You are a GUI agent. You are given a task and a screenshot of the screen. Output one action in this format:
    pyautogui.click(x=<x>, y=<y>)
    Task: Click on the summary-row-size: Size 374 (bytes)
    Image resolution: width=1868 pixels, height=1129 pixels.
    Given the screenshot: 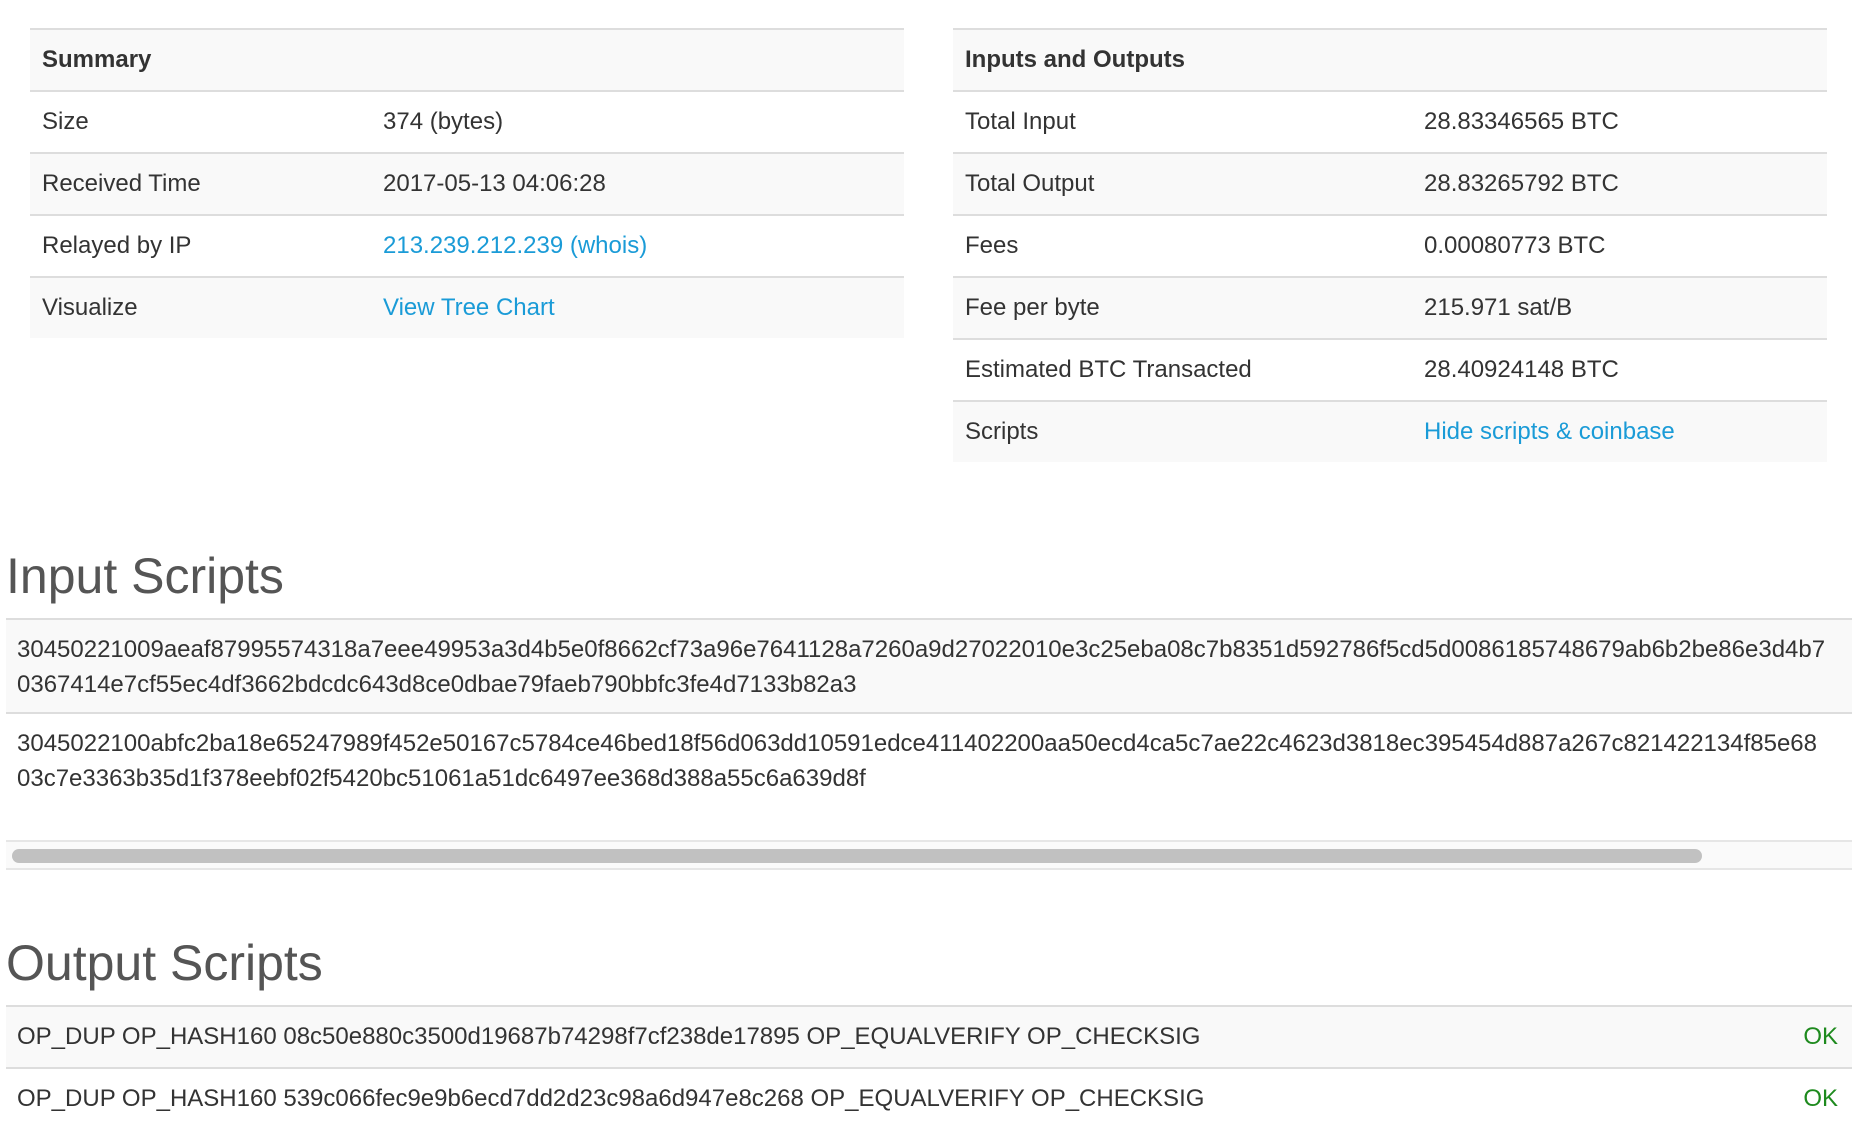 What is the action you would take?
    pyautogui.click(x=467, y=121)
    